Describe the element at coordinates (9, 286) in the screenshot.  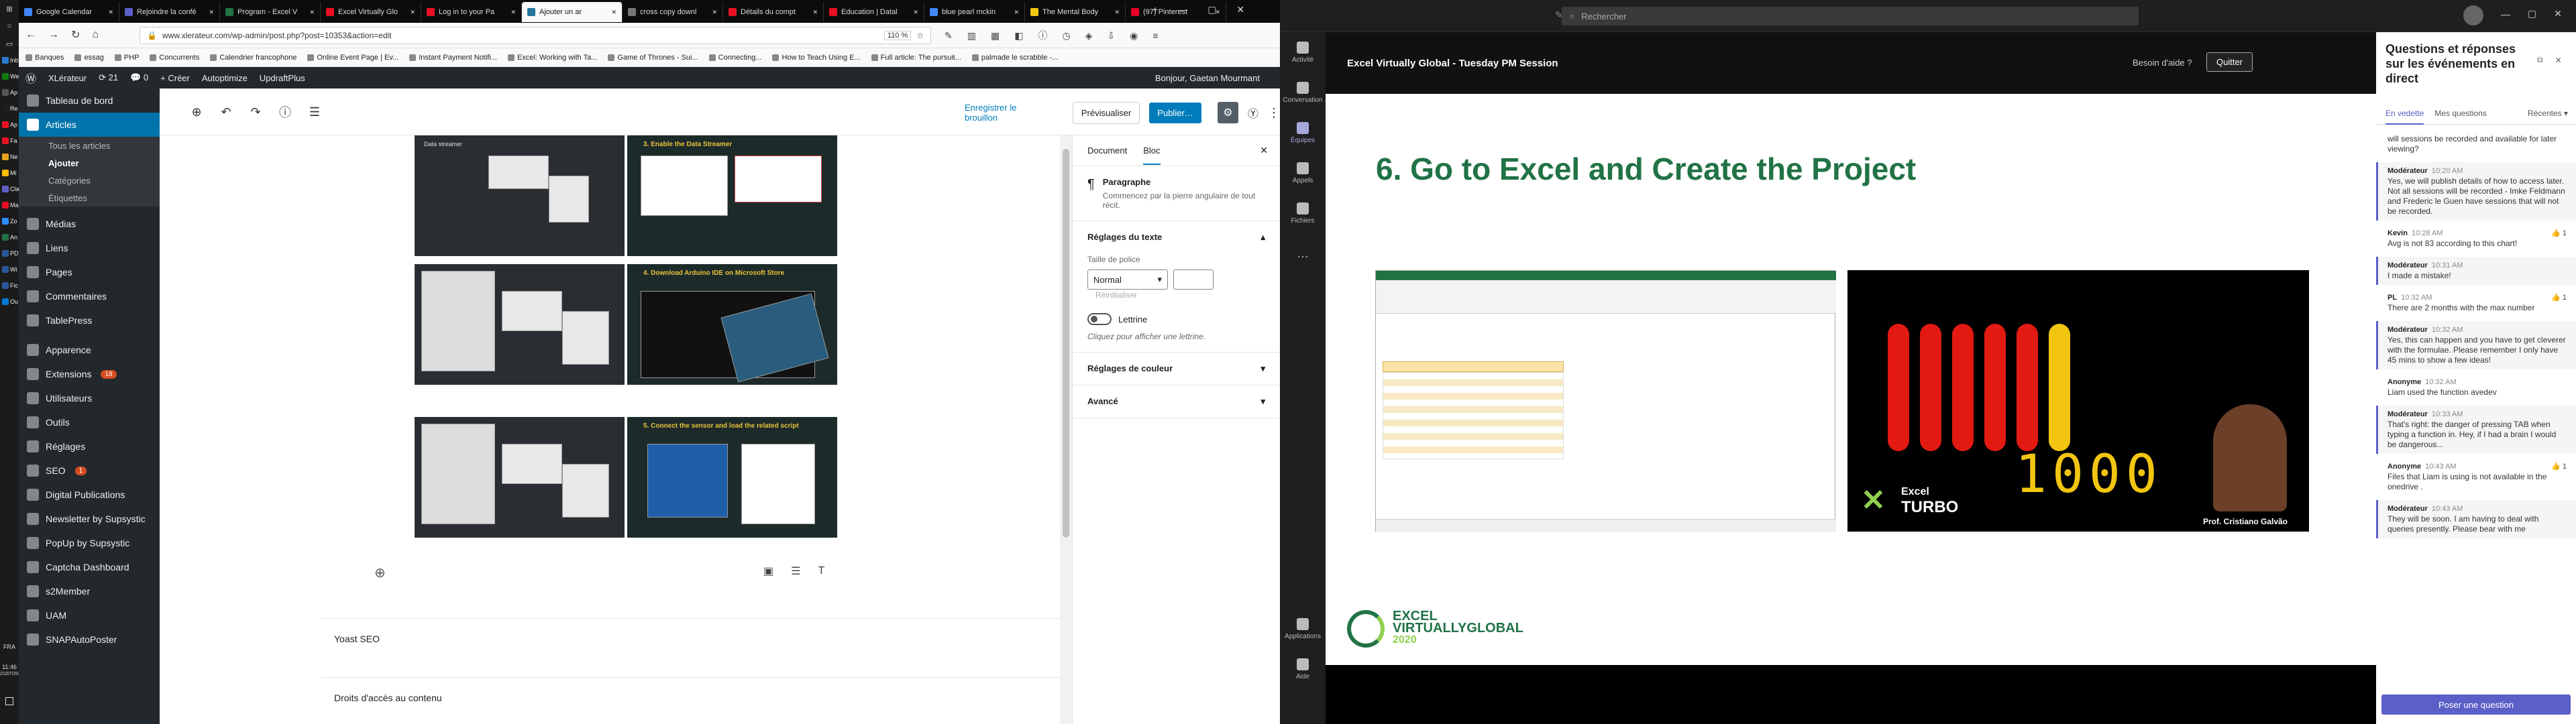
I see `taskbar-app: Fic` at that location.